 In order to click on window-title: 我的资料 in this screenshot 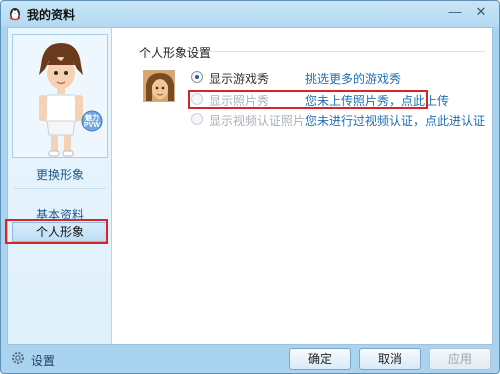, I will do `click(51, 15)`.